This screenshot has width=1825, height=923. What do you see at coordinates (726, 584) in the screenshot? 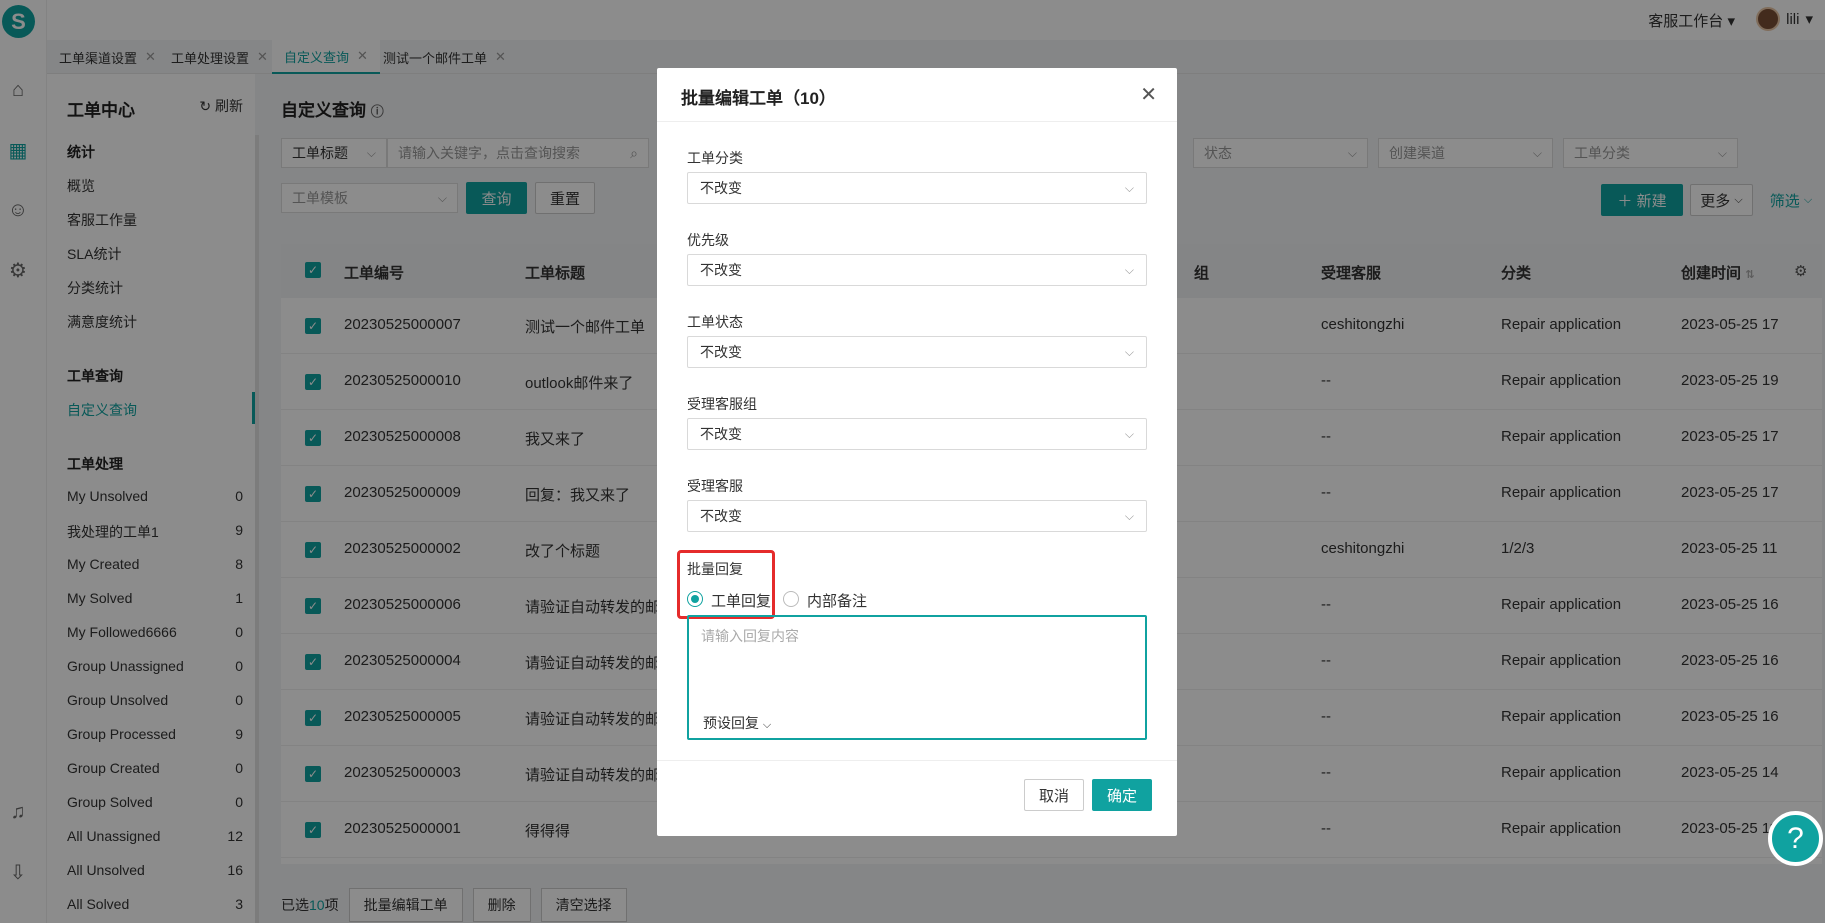
I see `highlight-box` at bounding box center [726, 584].